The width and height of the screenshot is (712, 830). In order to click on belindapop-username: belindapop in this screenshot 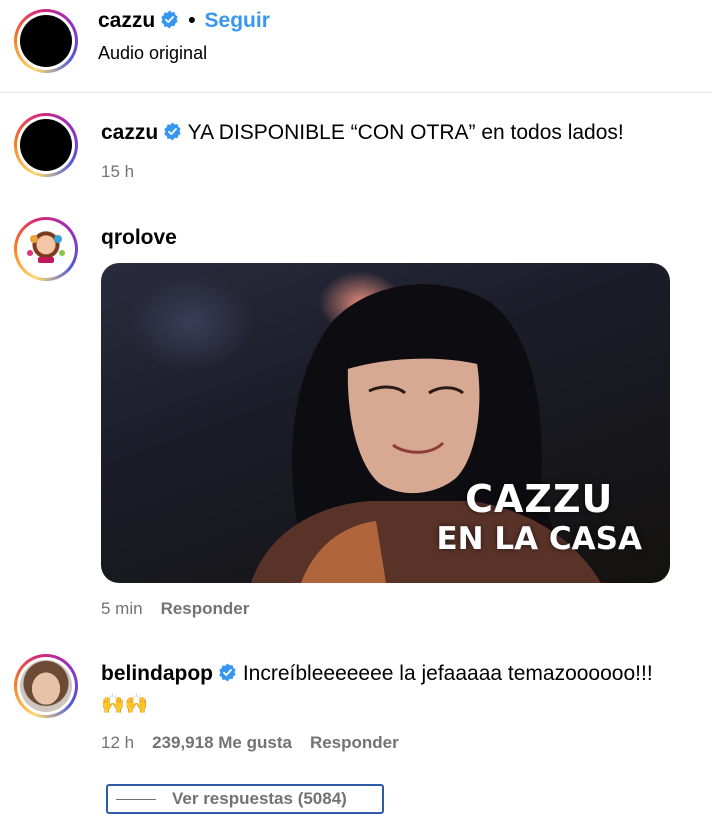, I will do `click(157, 673)`.